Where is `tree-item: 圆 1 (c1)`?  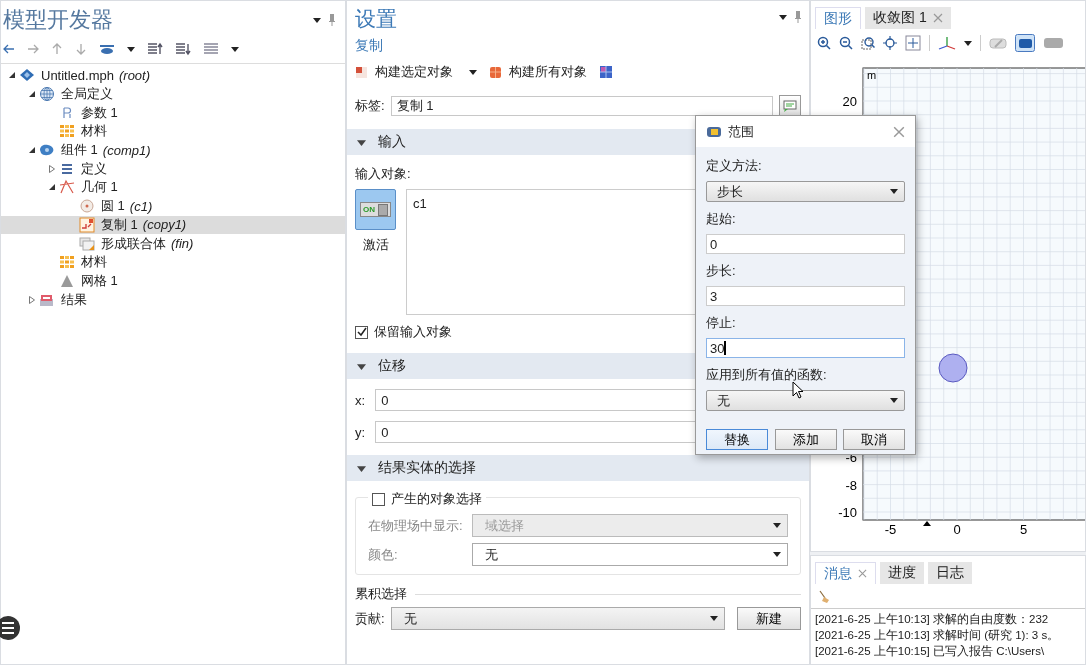
tree-item: 圆 1 (c1) is located at coordinates (173, 206).